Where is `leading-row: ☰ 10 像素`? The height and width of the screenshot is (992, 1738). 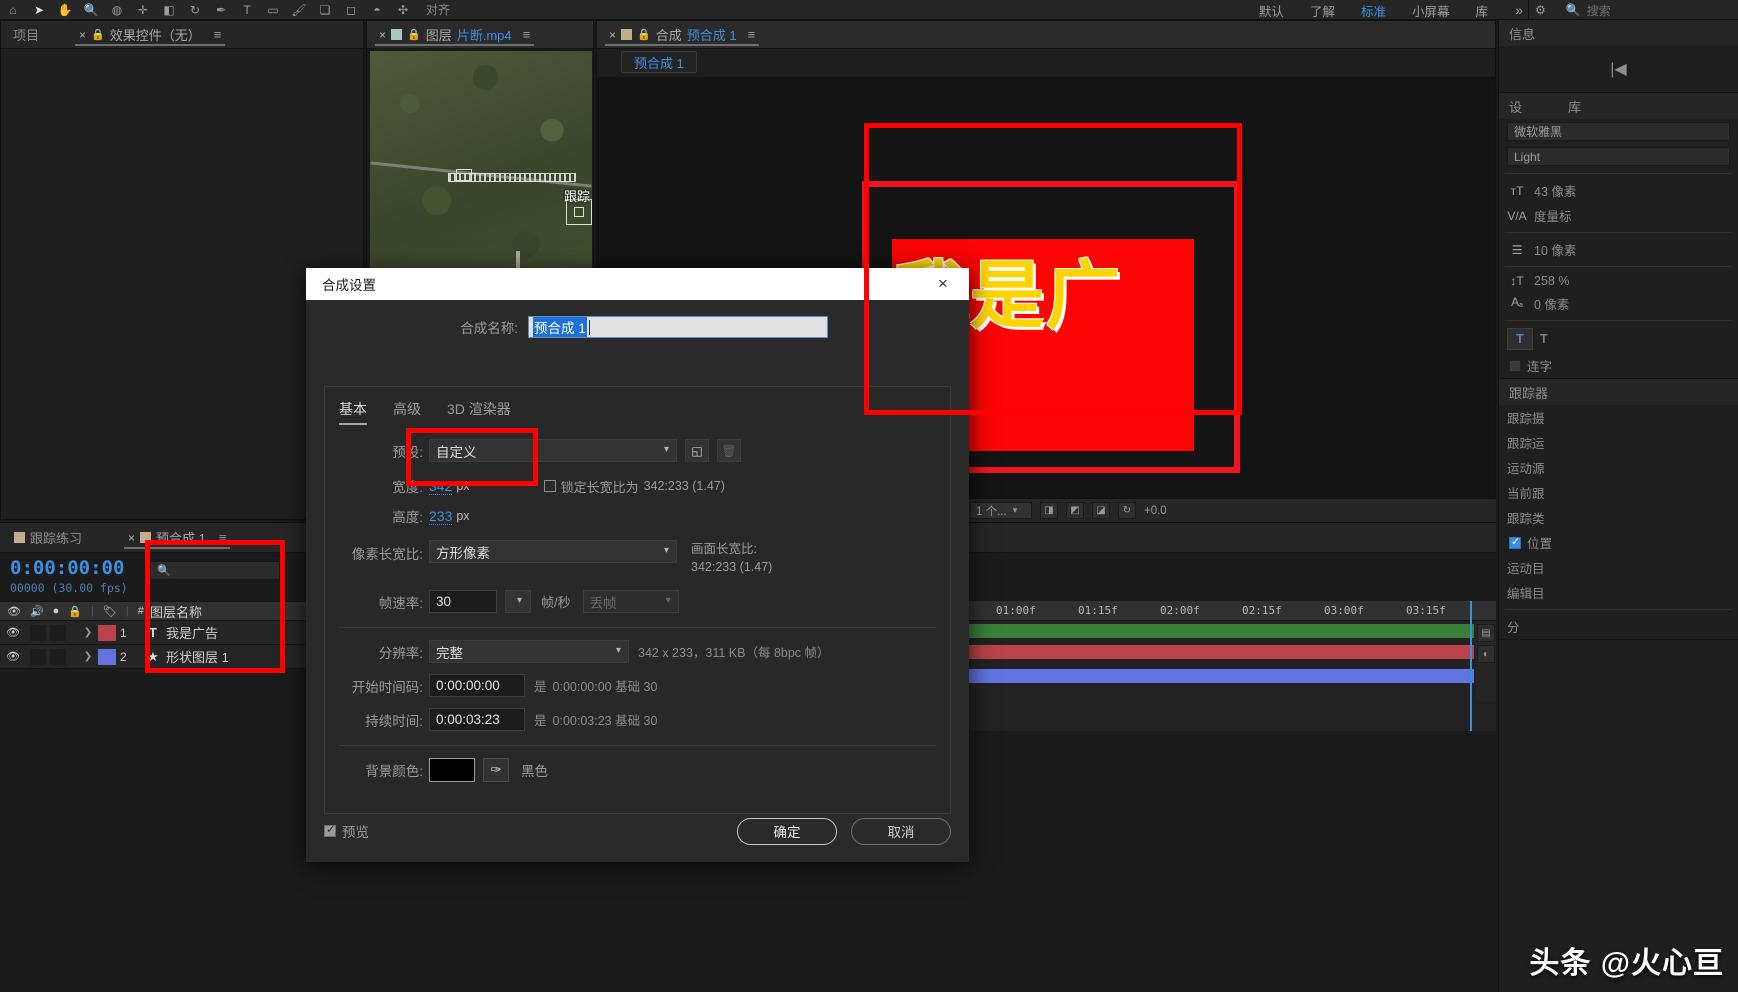 leading-row: ☰ 10 像素 is located at coordinates (1618, 249).